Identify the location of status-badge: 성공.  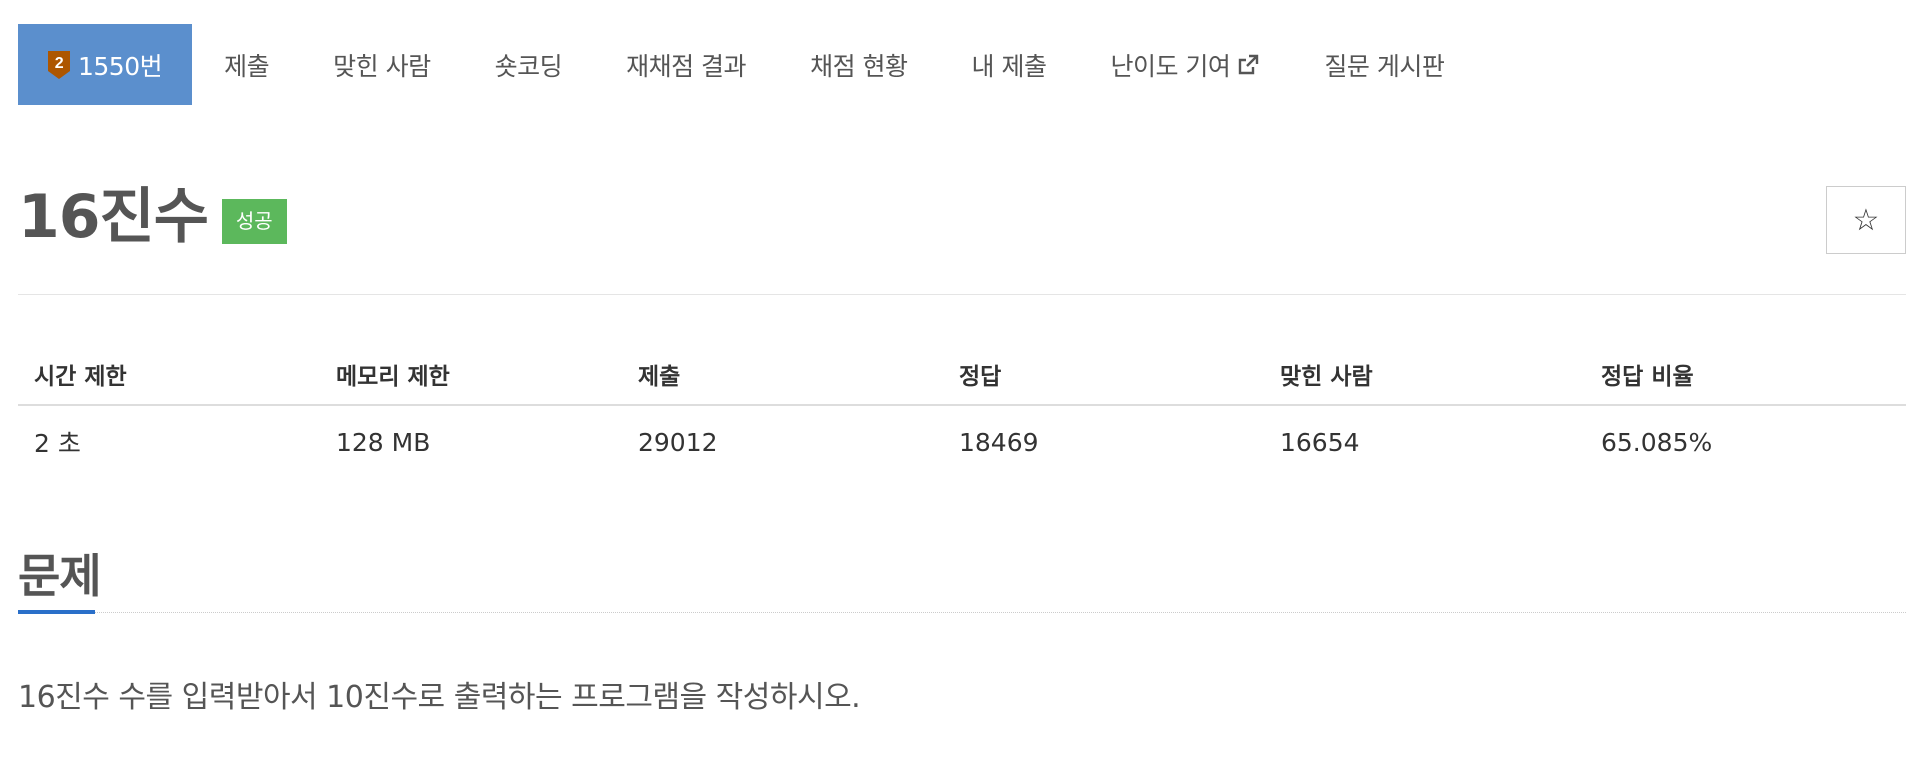
(254, 221).